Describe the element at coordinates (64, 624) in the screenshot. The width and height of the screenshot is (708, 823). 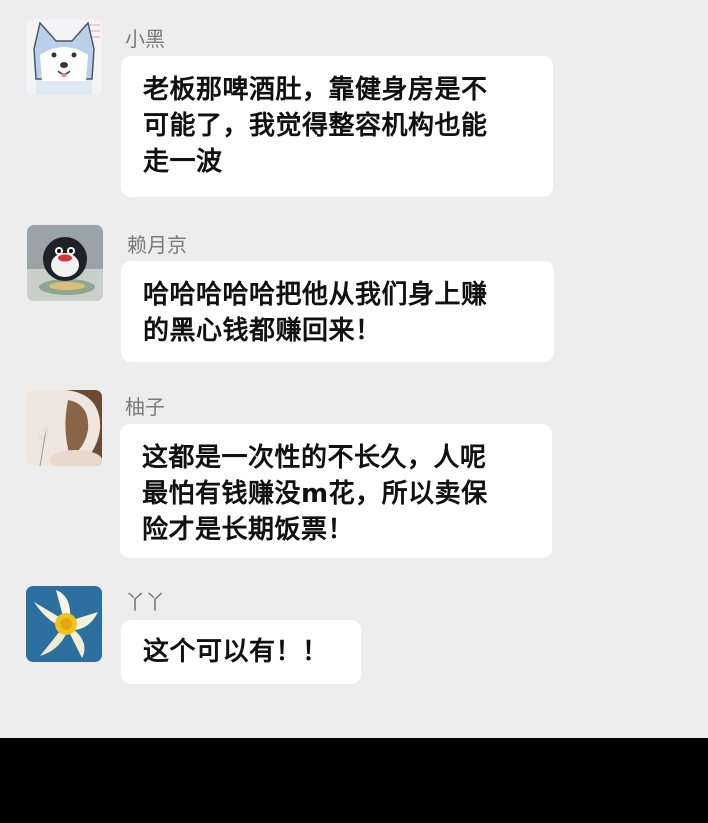
I see `daffodil-flower-avatar-icon` at that location.